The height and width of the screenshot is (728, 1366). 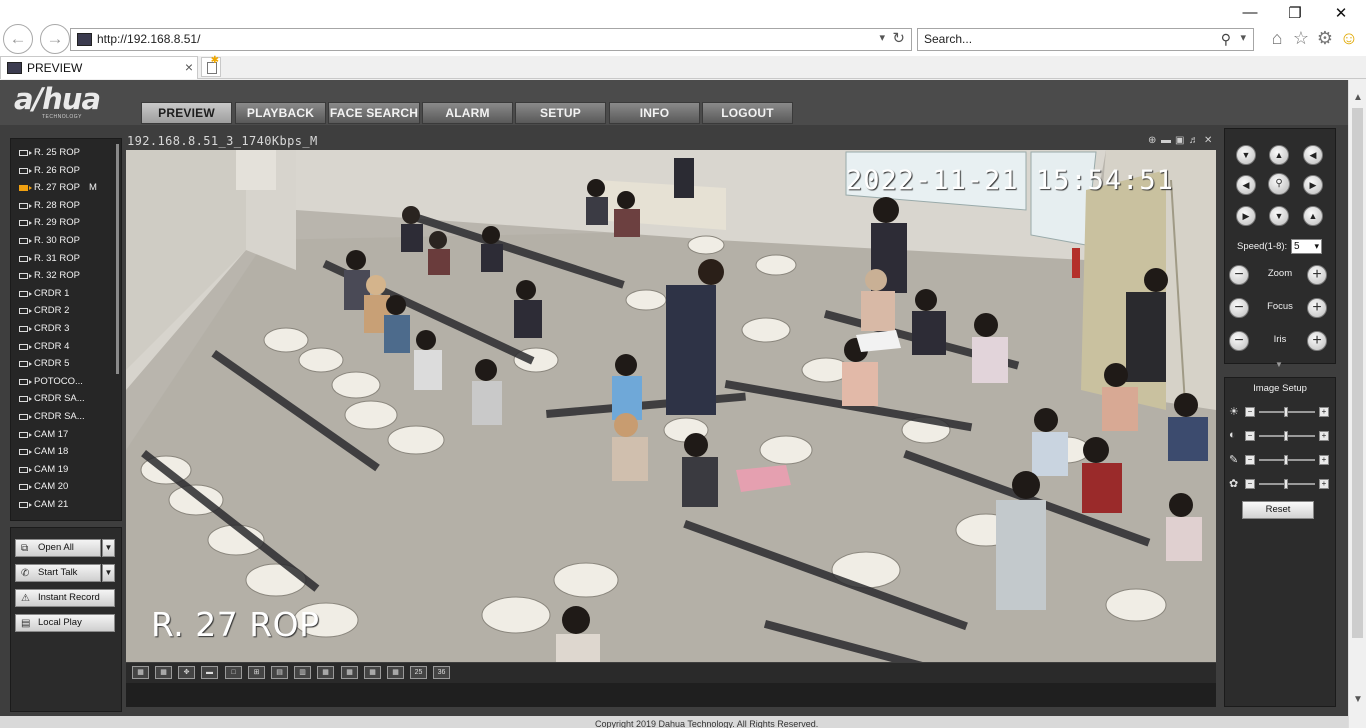 What do you see at coordinates (63, 347) in the screenshot?
I see `channel-item: CRDR 4` at bounding box center [63, 347].